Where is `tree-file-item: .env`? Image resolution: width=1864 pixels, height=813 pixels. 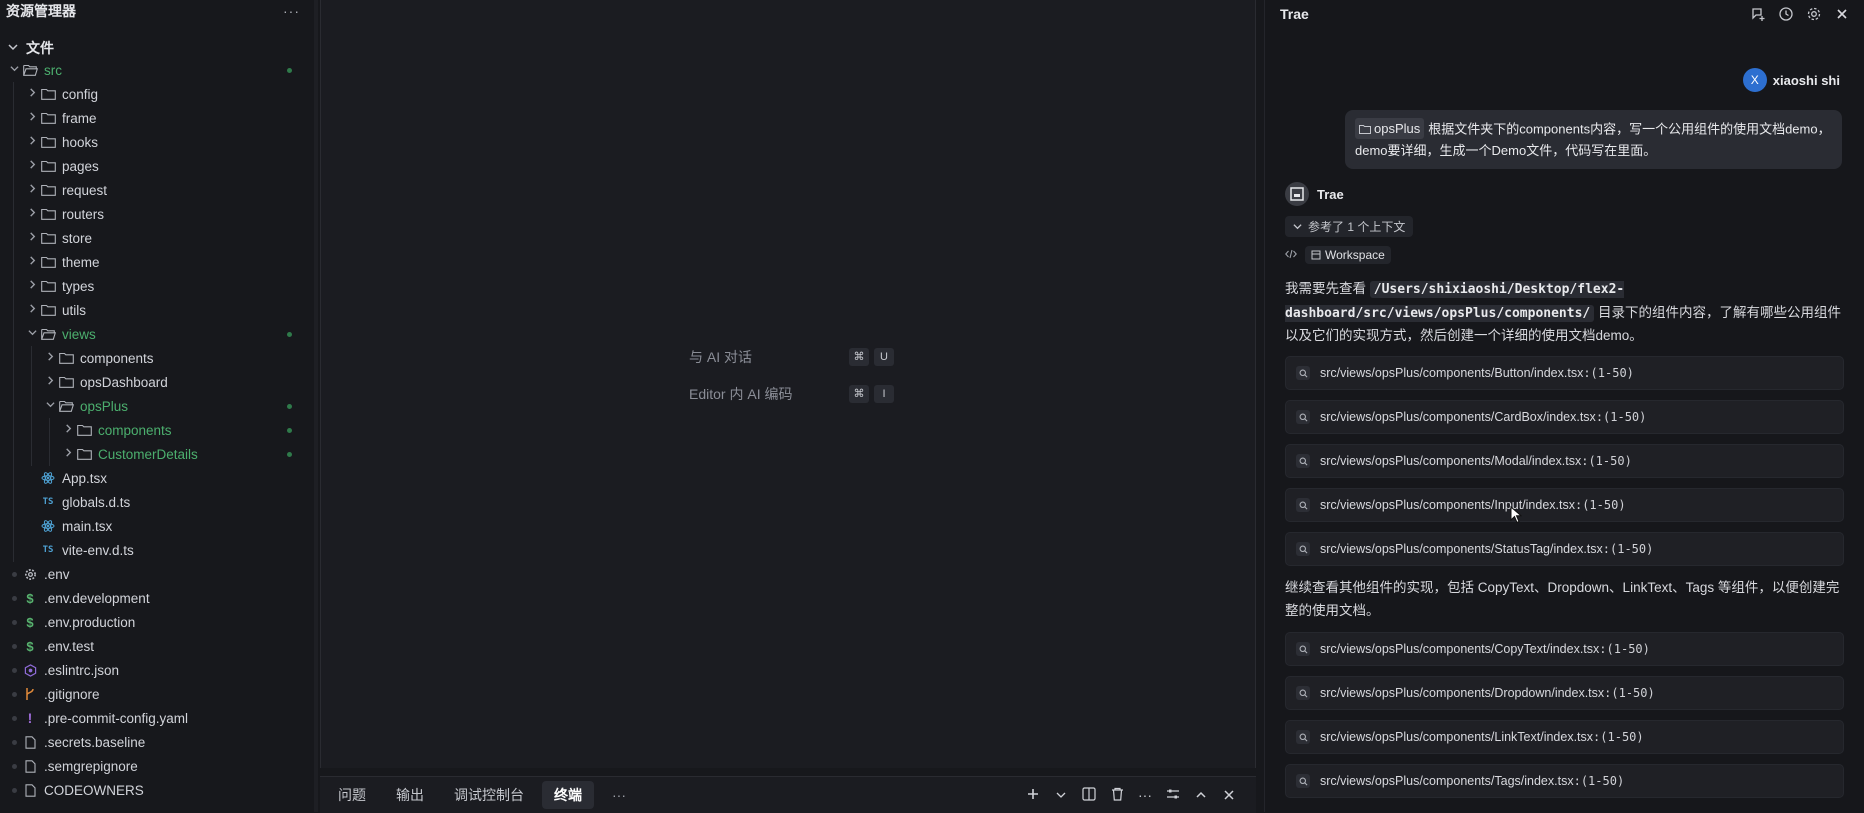 tree-file-item: .env is located at coordinates (157, 574).